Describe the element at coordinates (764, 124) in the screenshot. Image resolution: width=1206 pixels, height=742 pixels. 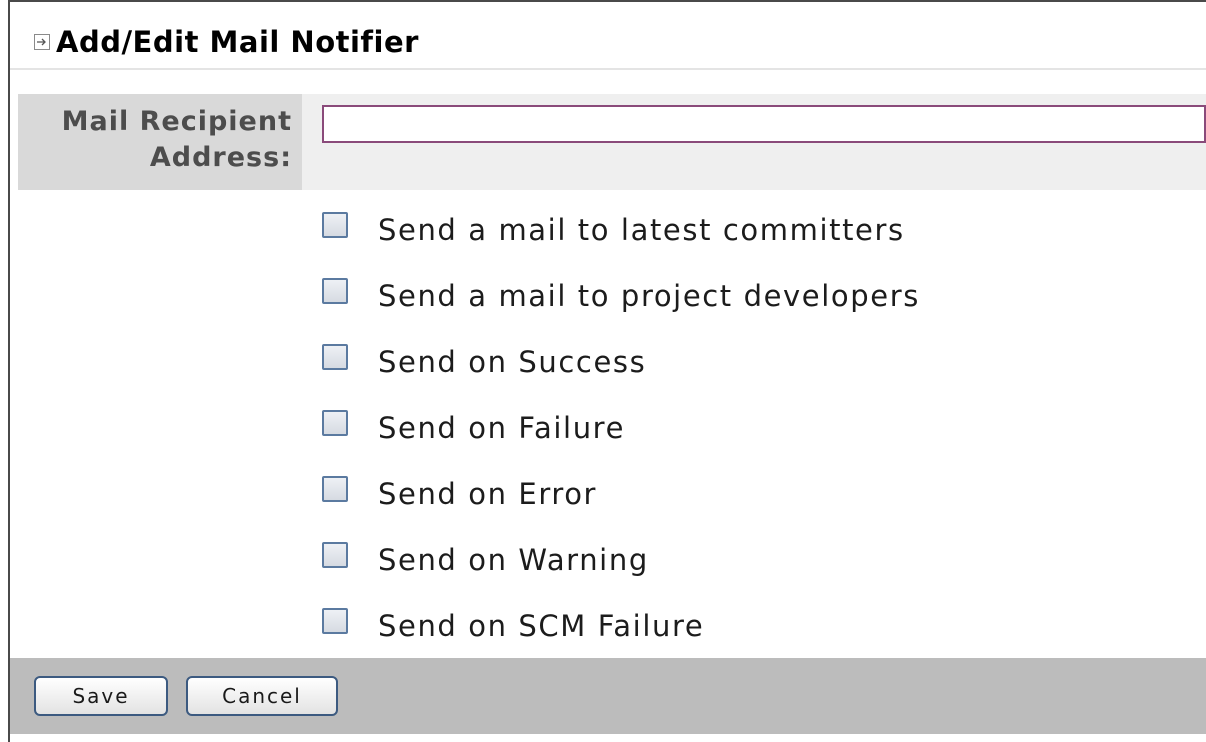
I see `recipient-address-input` at that location.